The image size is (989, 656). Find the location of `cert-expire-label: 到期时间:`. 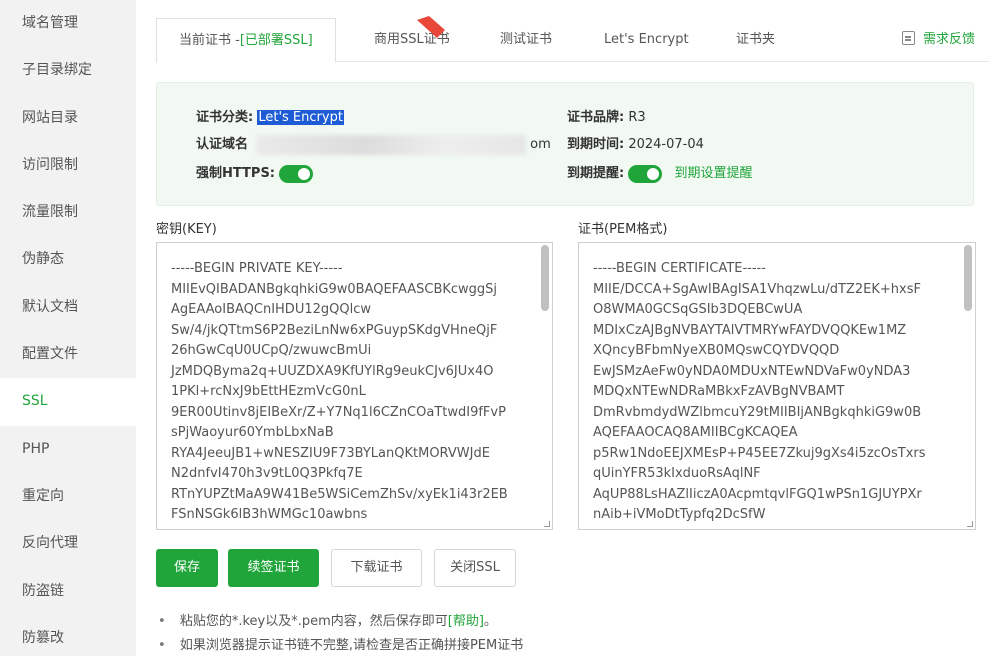

cert-expire-label: 到期时间: is located at coordinates (596, 144).